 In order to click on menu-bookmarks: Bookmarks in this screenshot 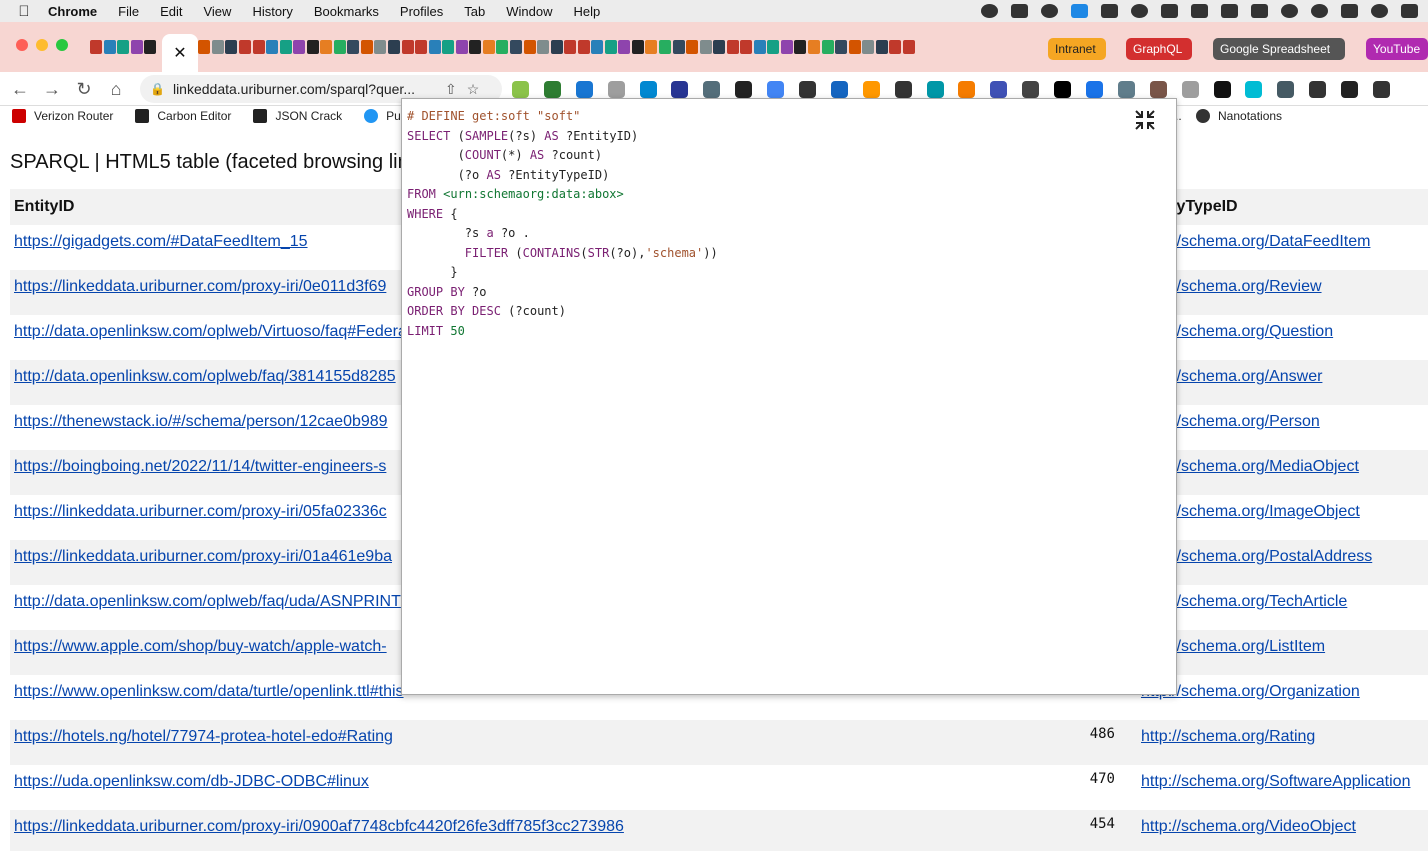, I will do `click(346, 11)`.